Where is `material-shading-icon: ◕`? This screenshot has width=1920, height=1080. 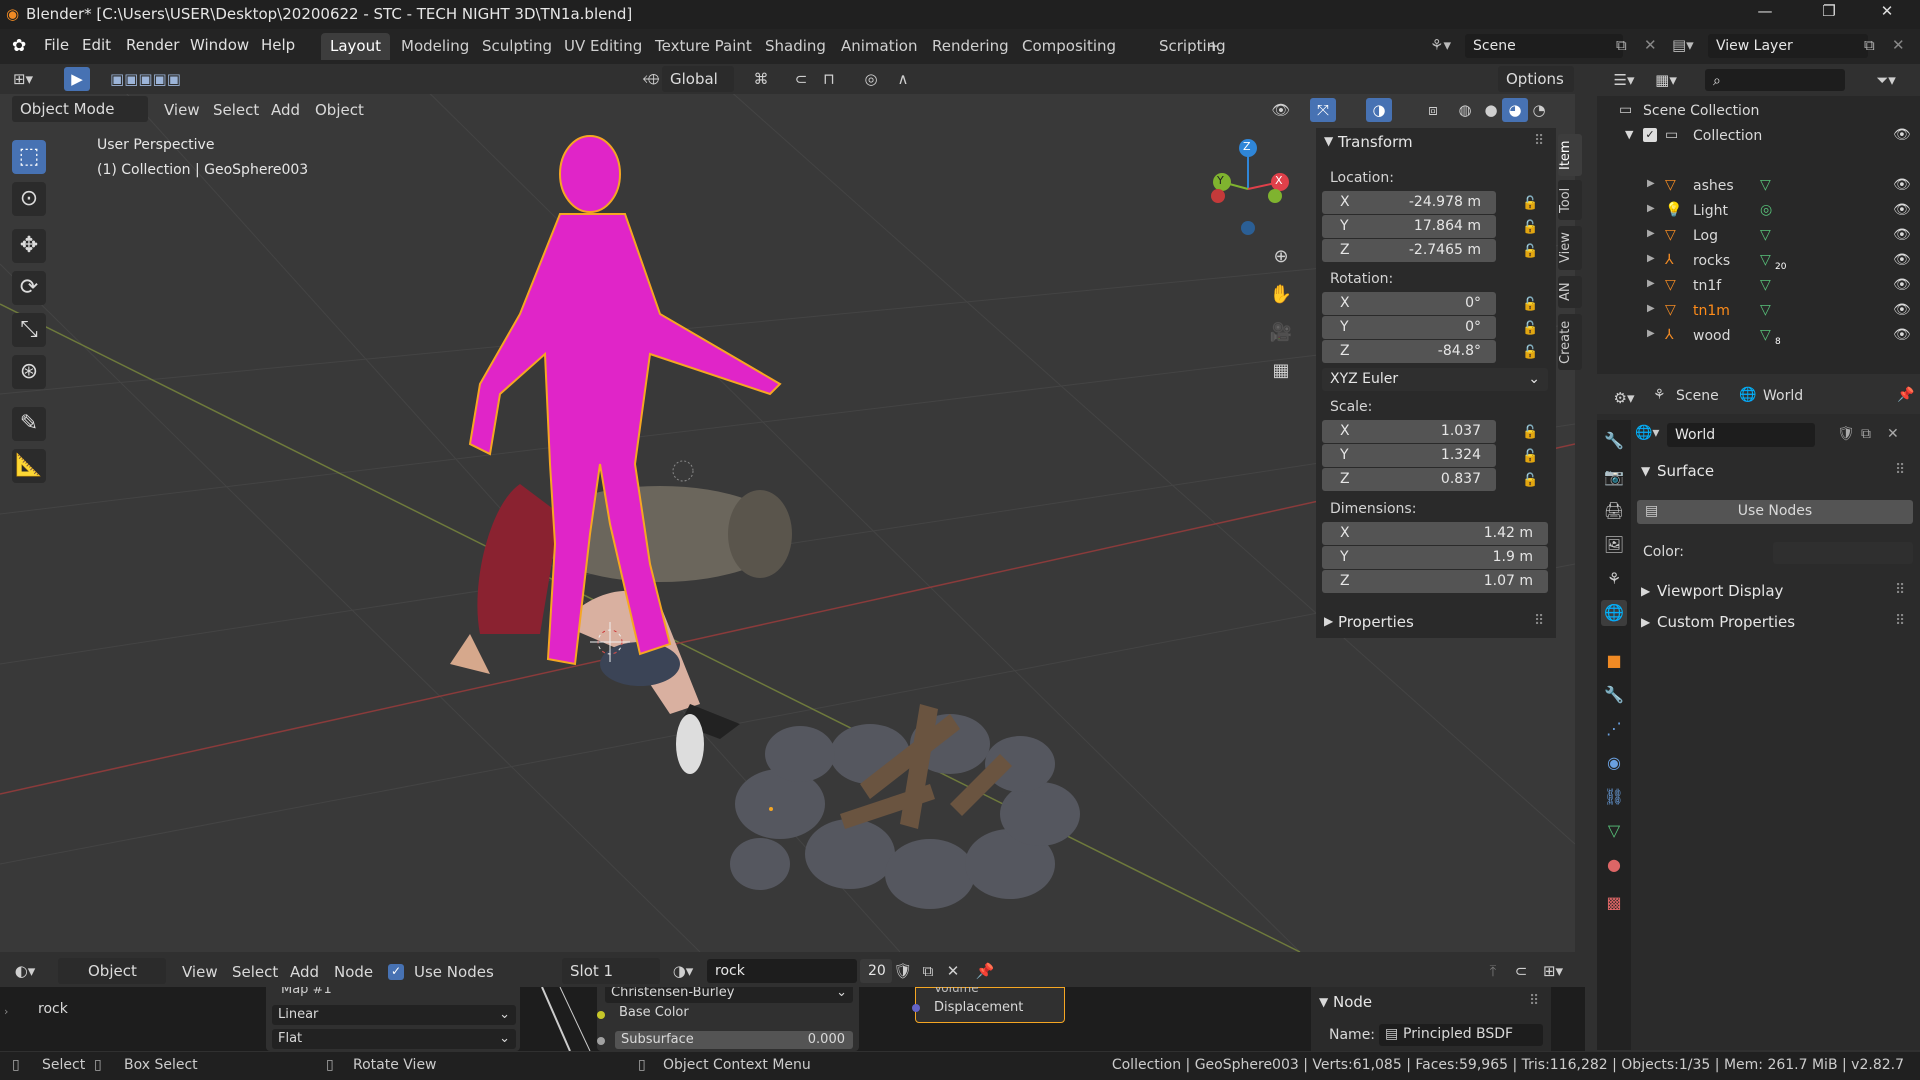
material-shading-icon: ◕ is located at coordinates (1515, 110).